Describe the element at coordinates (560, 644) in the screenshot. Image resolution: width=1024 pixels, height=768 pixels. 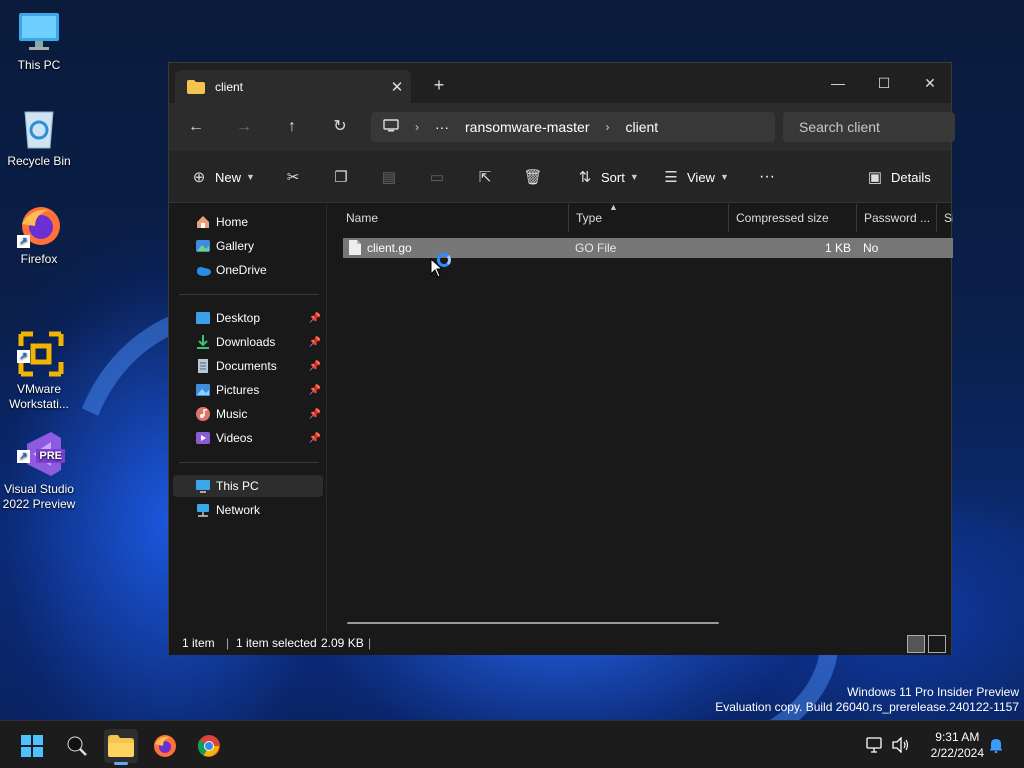
I see `status-bar: 1 item | 1 item selected 2.09 KB |` at that location.